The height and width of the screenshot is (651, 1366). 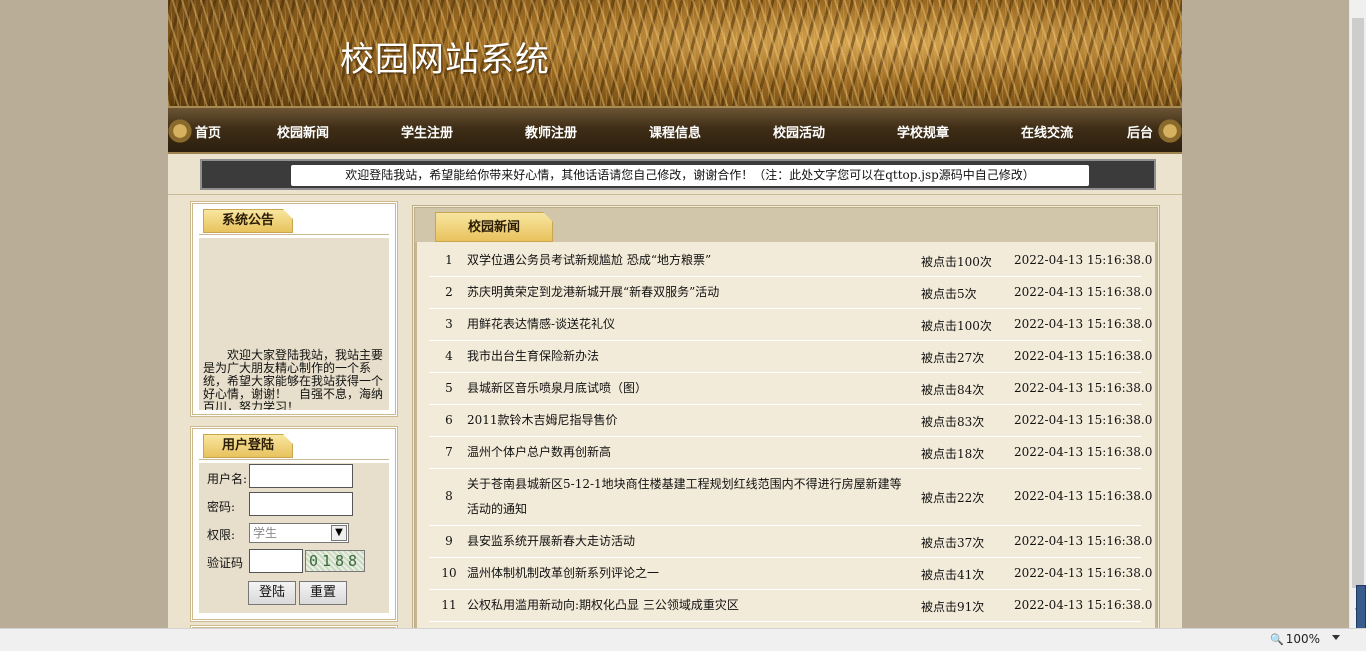 I want to click on username-input, so click(x=301, y=476).